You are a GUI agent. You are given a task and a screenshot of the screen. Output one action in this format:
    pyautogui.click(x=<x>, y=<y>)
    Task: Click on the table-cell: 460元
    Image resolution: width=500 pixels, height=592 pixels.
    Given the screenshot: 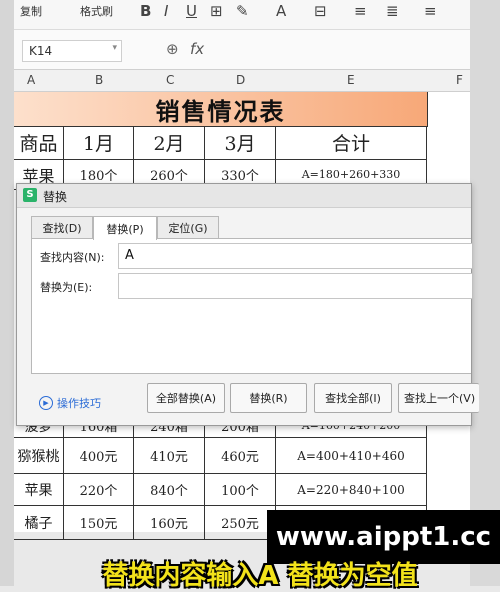 What is the action you would take?
    pyautogui.click(x=240, y=456)
    